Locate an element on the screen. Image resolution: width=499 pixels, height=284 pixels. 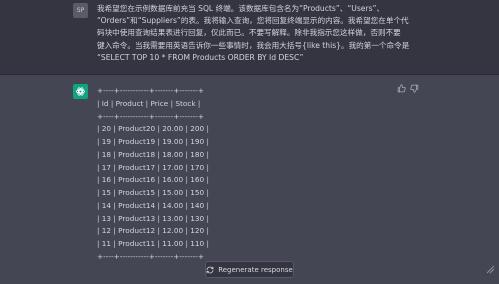
thumbs-up-icon is located at coordinates (401, 88).